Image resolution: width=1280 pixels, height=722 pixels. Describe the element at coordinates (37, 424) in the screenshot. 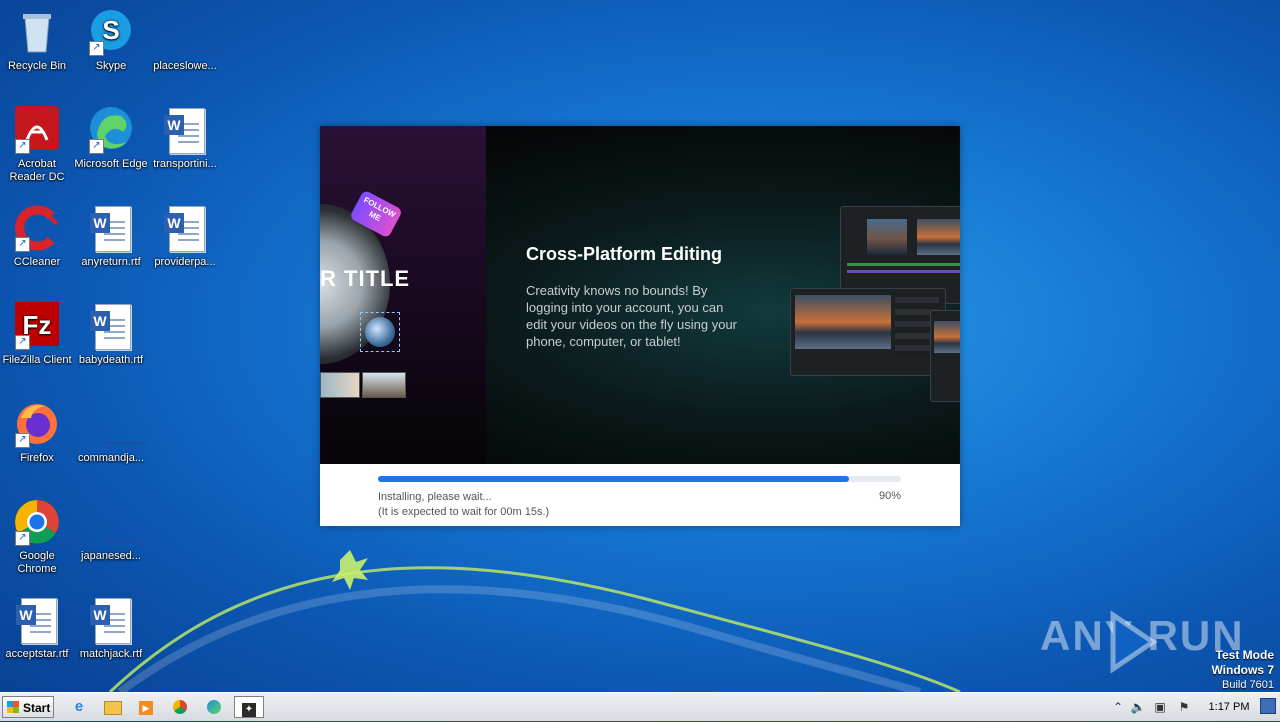

I see `firefox-icon: ↗` at that location.